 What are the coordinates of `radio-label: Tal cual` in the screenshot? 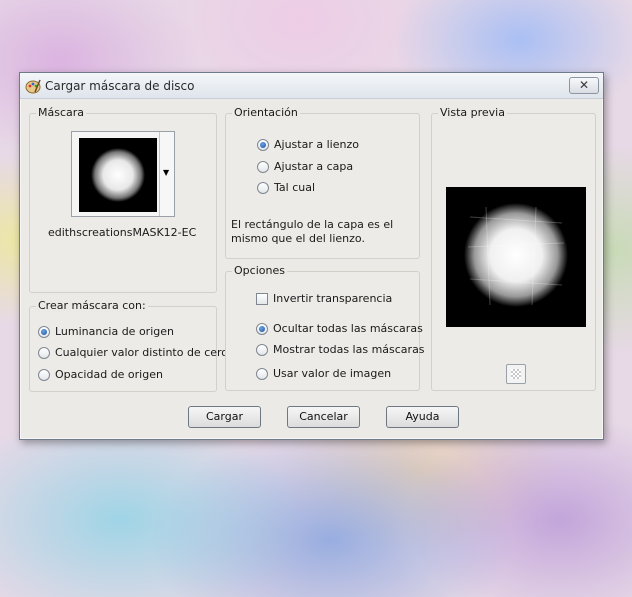 It's located at (295, 187).